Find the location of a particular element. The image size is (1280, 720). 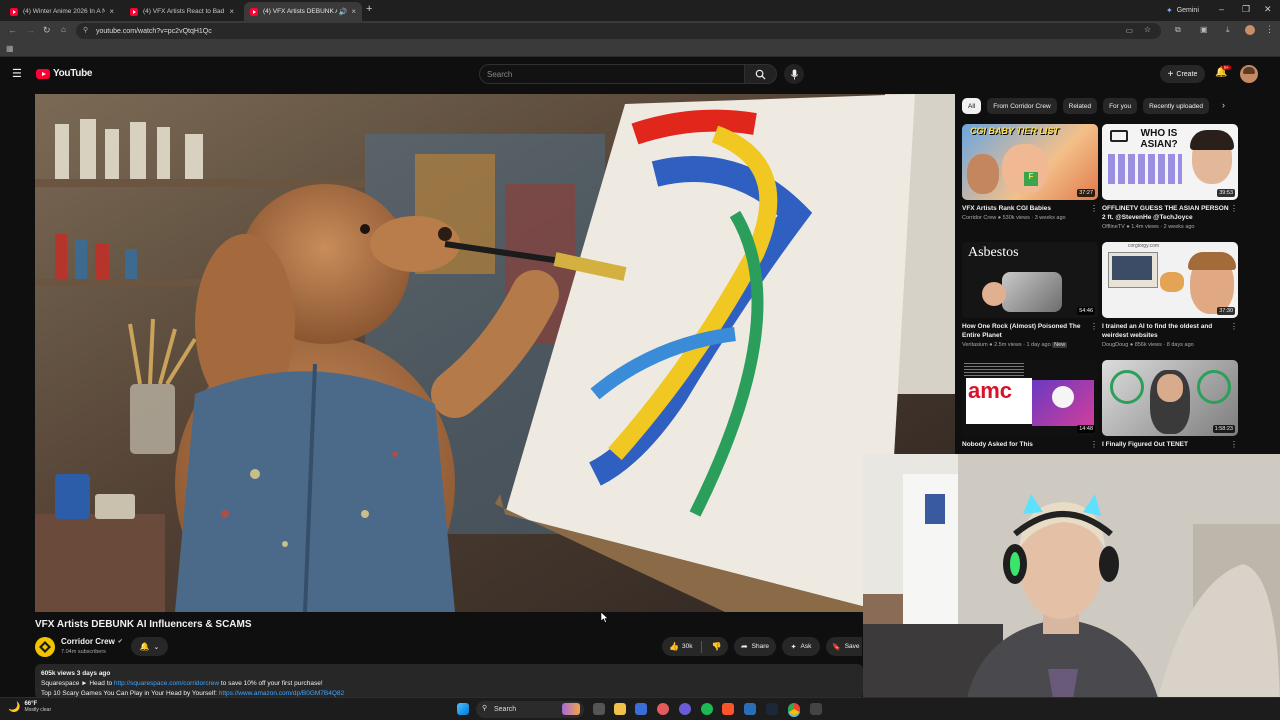

hamburger-menu-icon: ☰ is located at coordinates (17, 73).